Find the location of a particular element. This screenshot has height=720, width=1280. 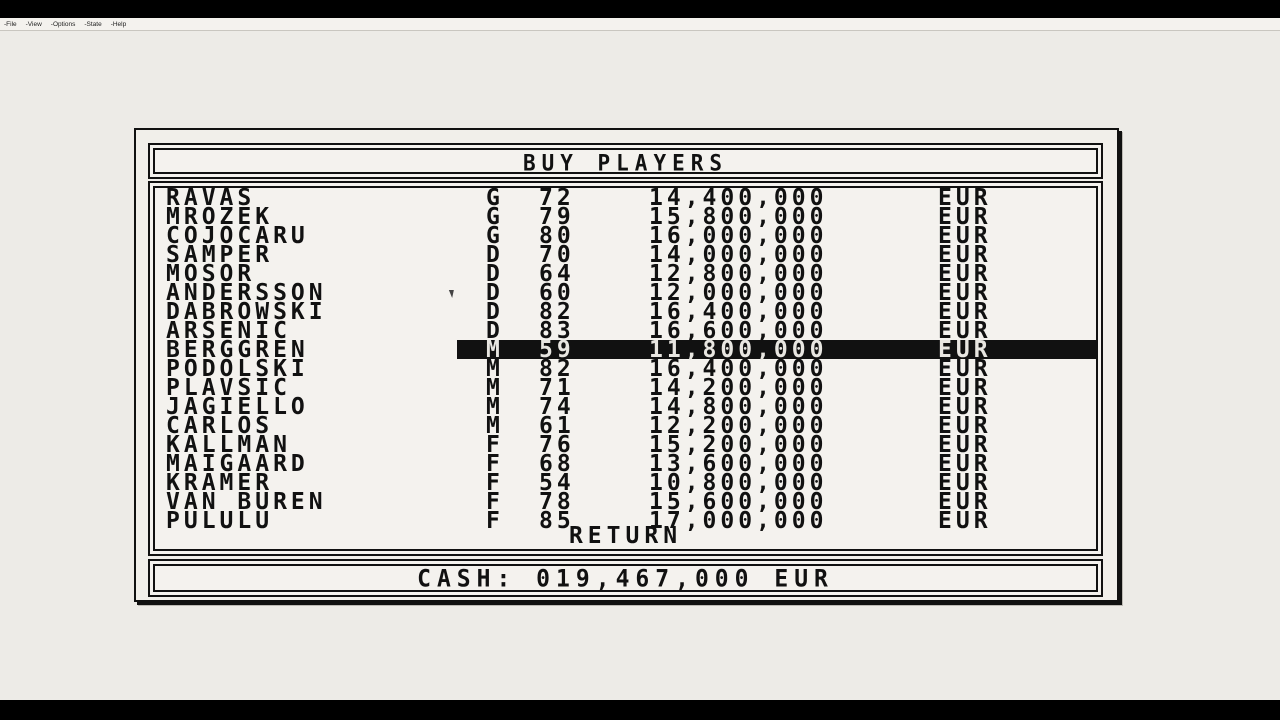

menu-state: -State is located at coordinates (92, 24).